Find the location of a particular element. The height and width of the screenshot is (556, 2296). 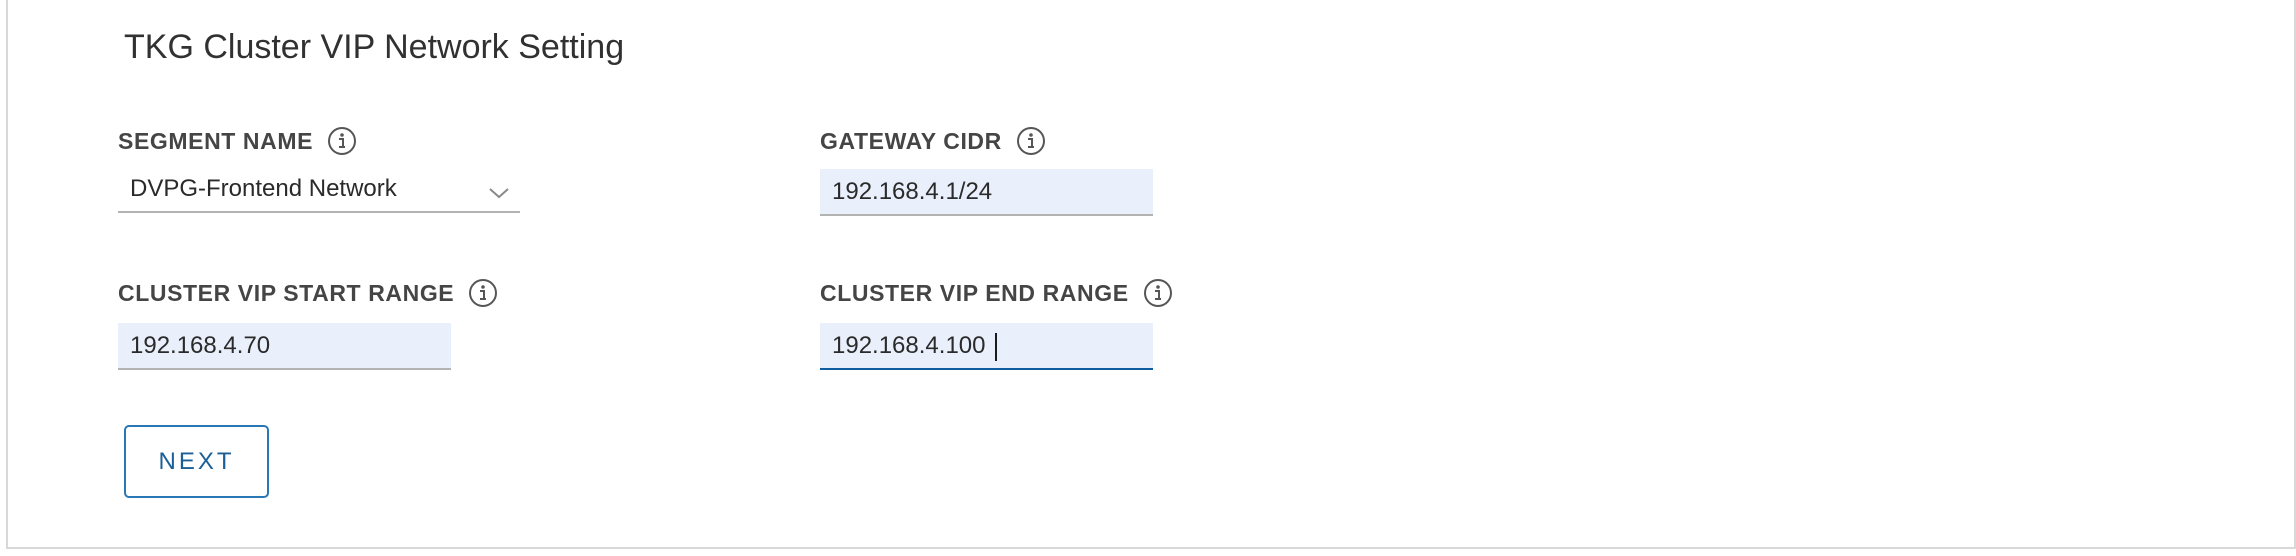

vip-start-info-icon is located at coordinates (483, 293).